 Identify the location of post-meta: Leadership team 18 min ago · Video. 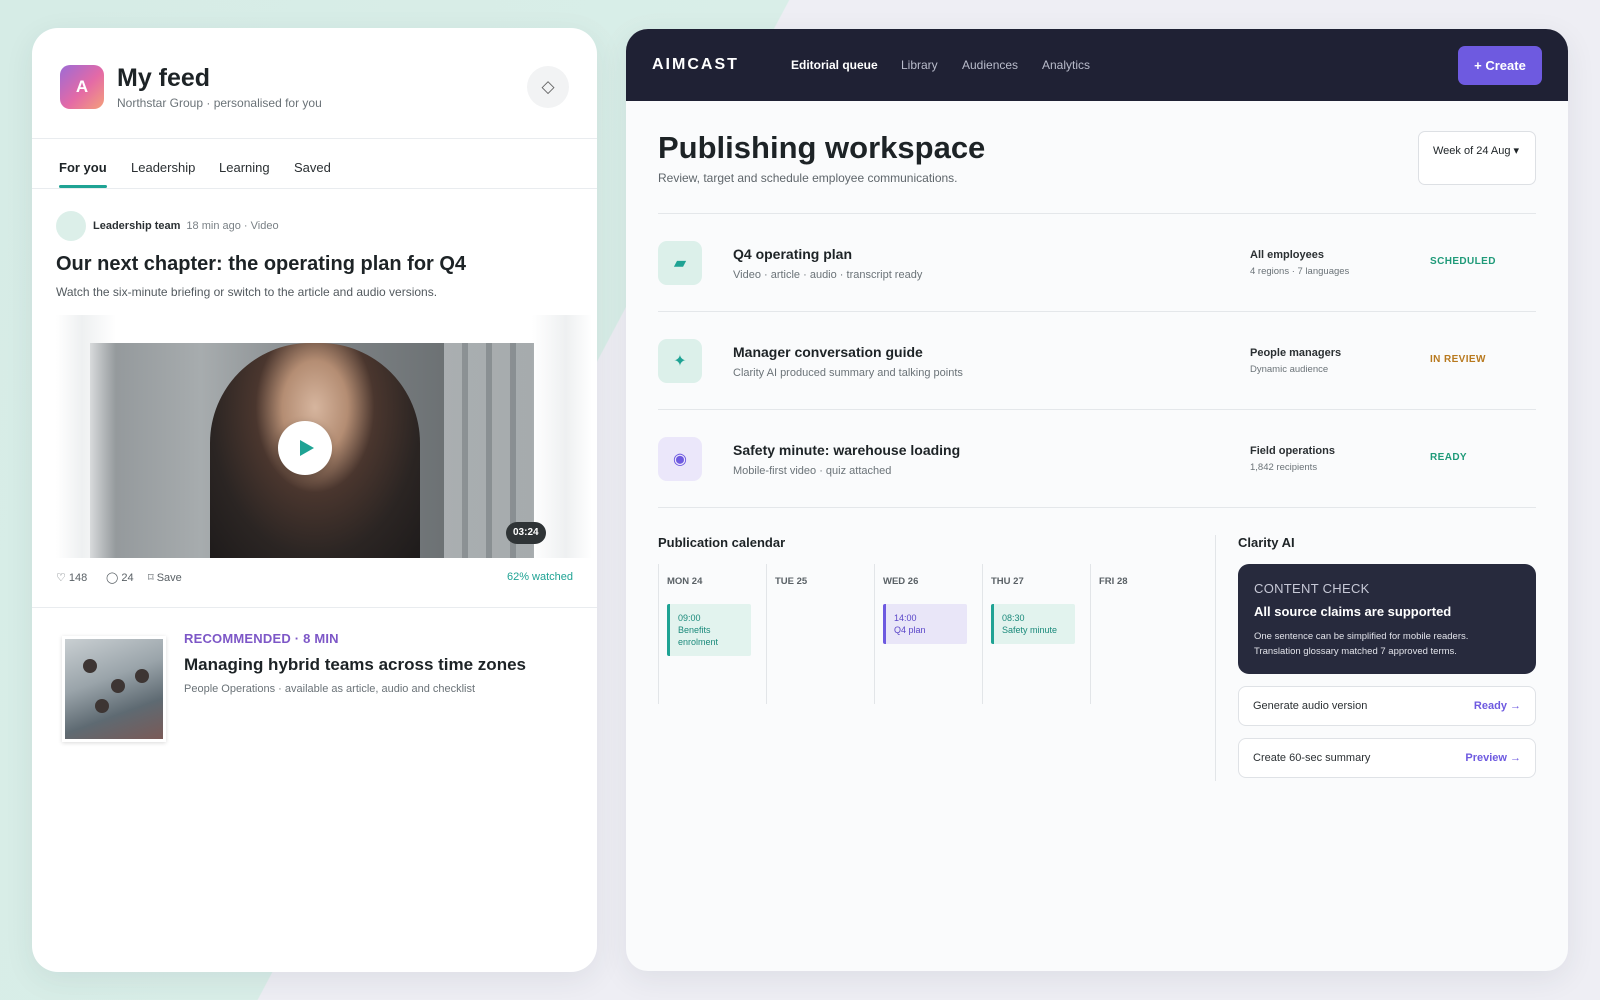
(167, 226).